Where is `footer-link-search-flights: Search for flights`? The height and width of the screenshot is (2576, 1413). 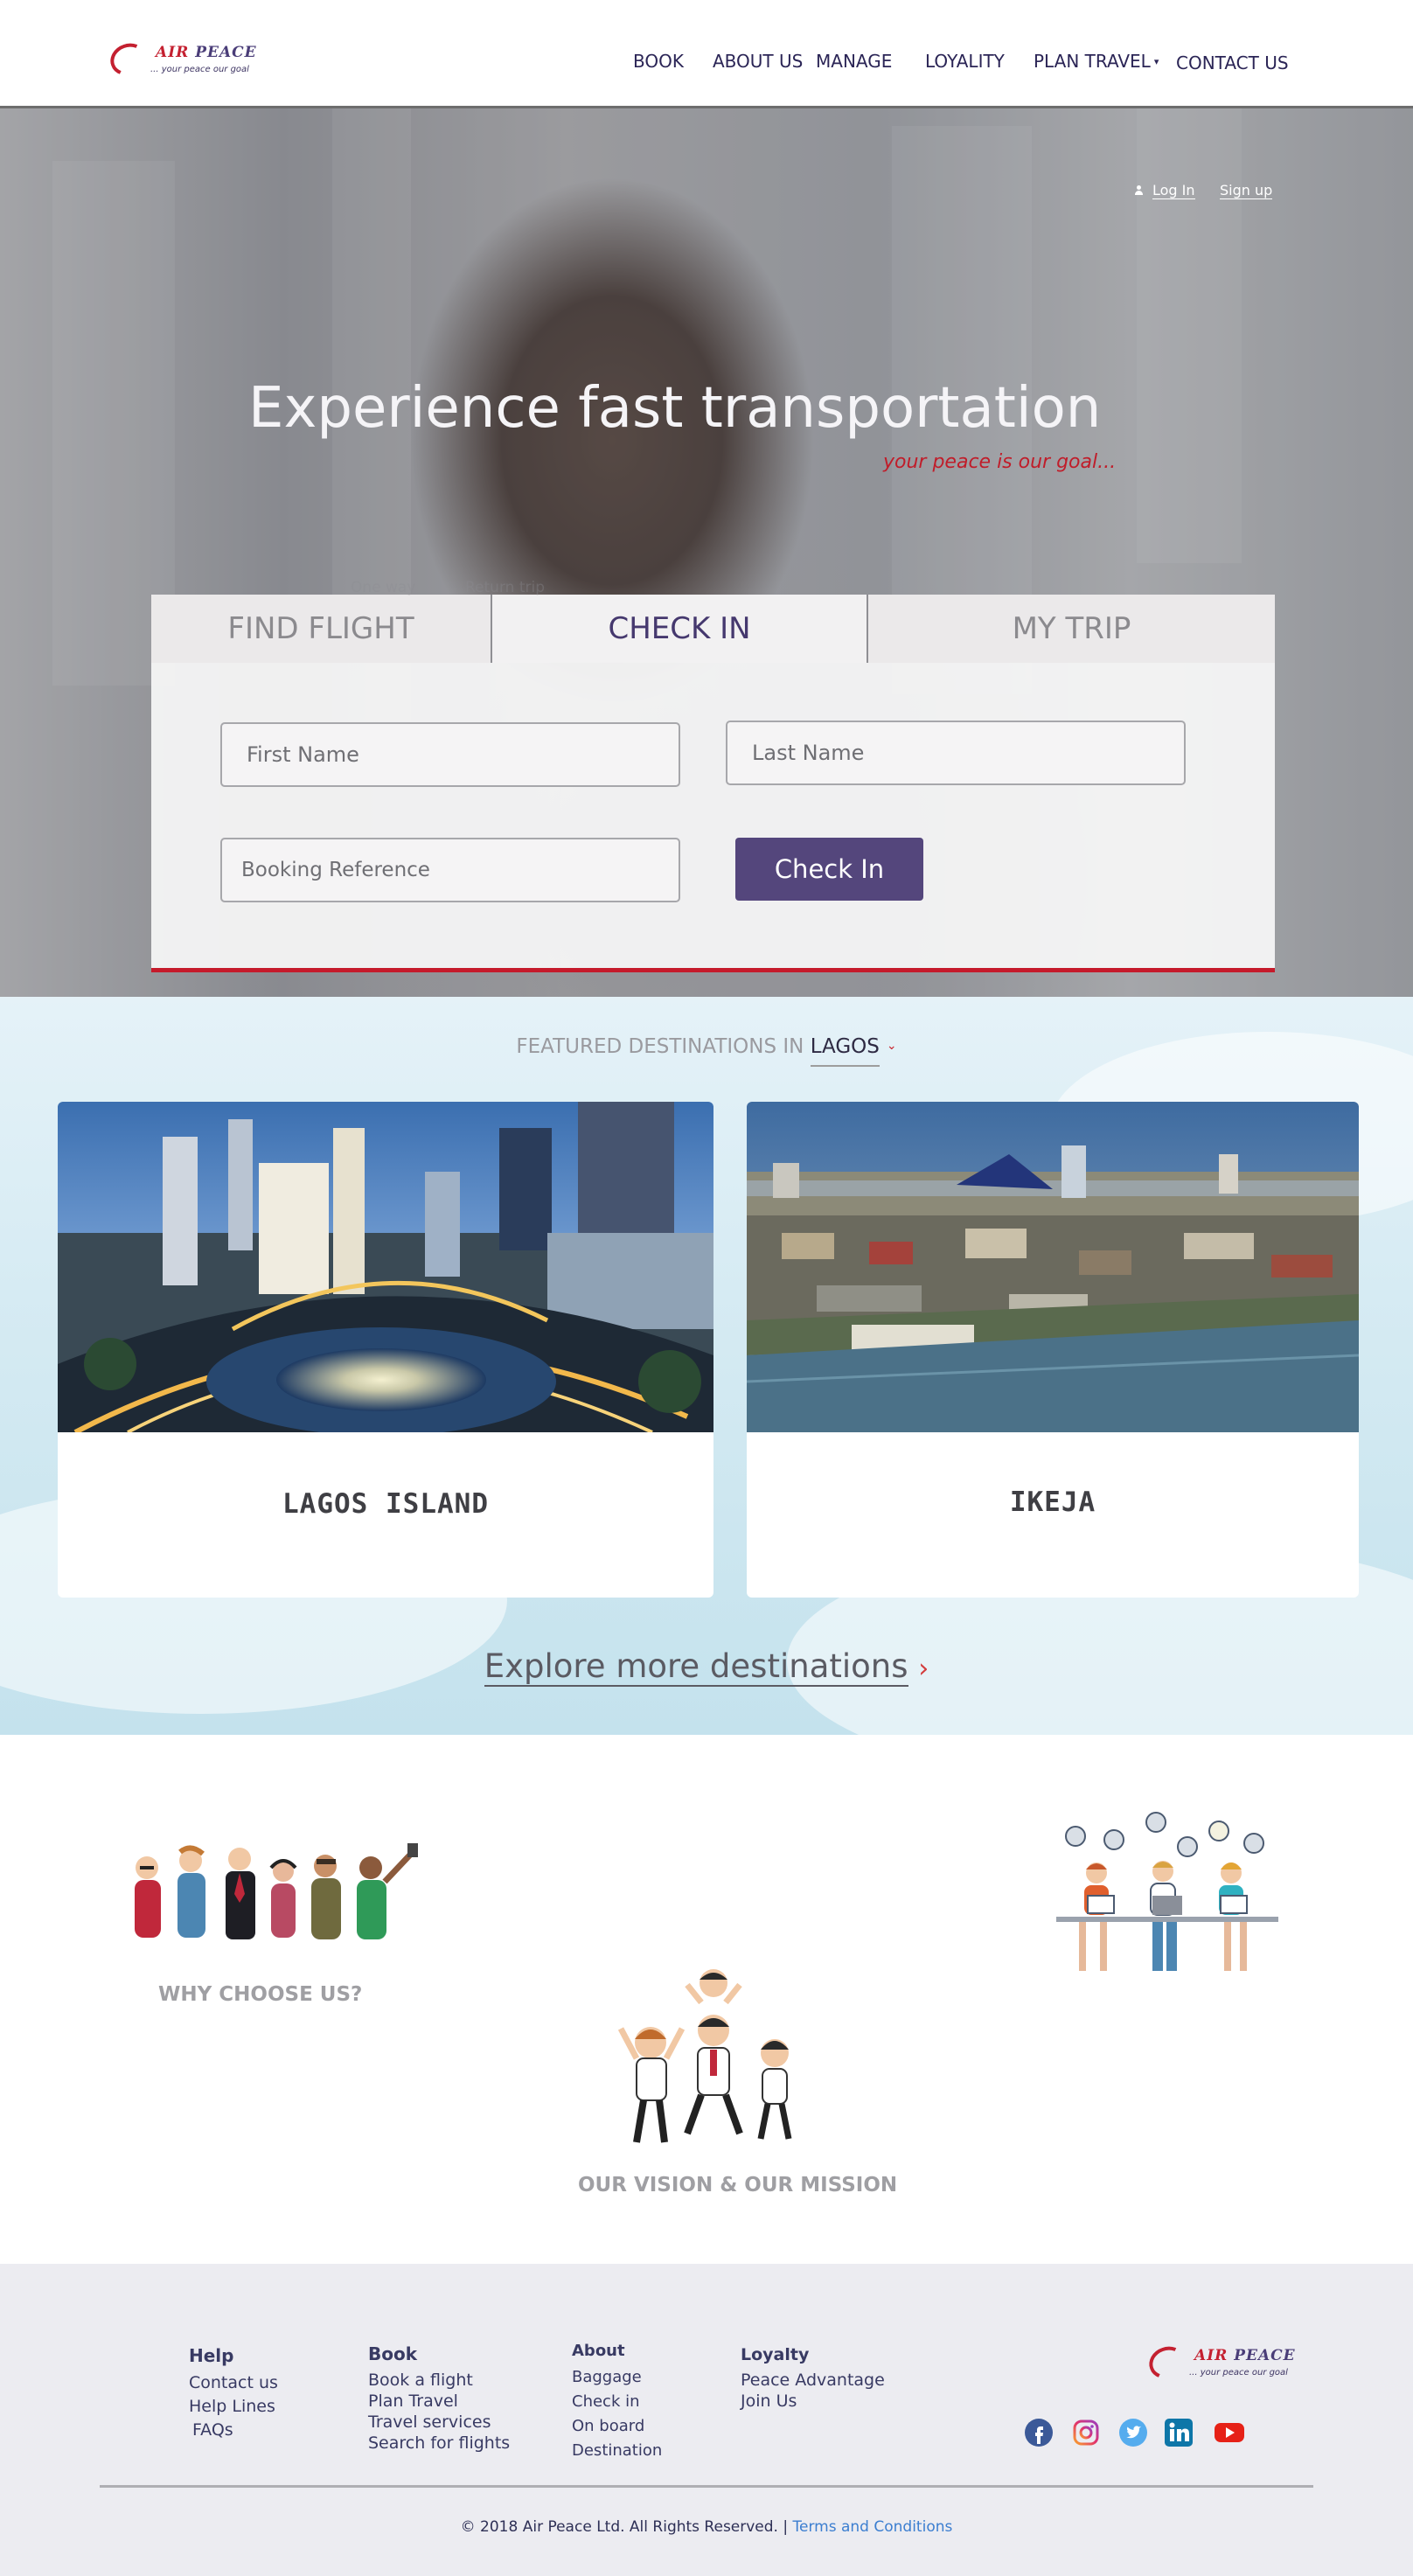
footer-link-search-flights: Search for flights is located at coordinates (439, 2443).